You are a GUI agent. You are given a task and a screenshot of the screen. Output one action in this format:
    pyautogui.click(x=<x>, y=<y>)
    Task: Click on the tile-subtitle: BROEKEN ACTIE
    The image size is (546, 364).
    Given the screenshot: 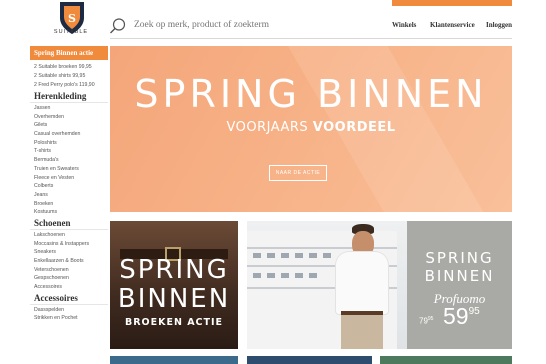 What is the action you would take?
    pyautogui.click(x=174, y=322)
    